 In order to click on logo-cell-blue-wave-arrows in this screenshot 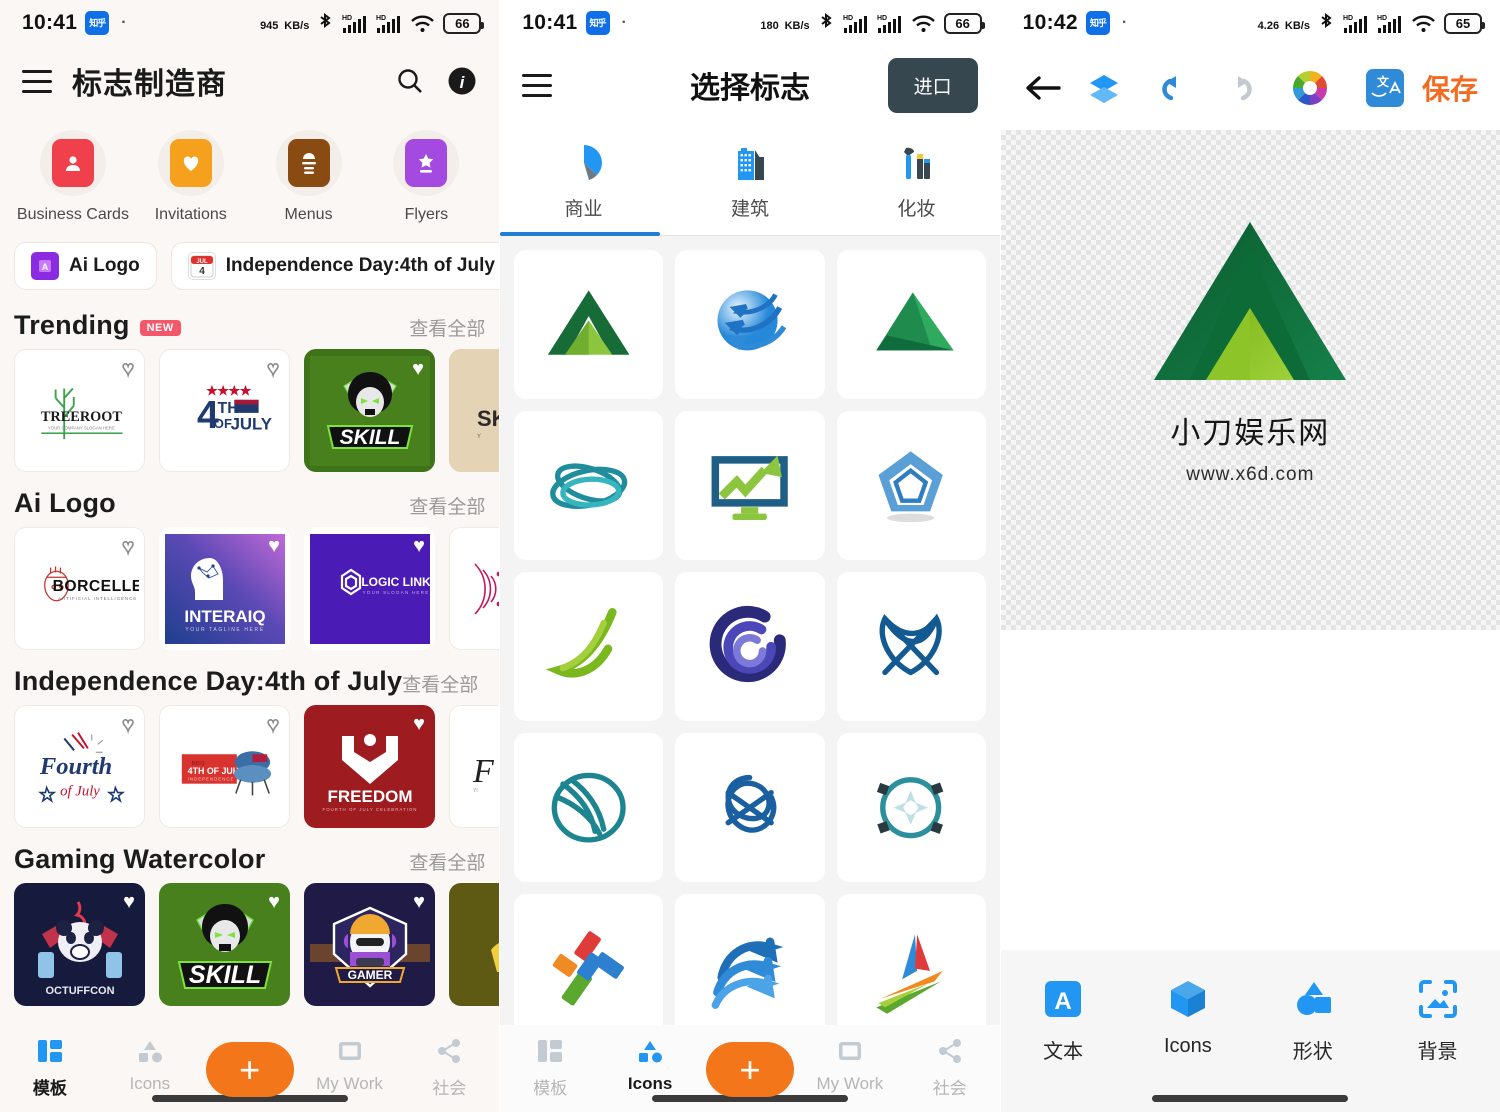, I will do `click(750, 969)`.